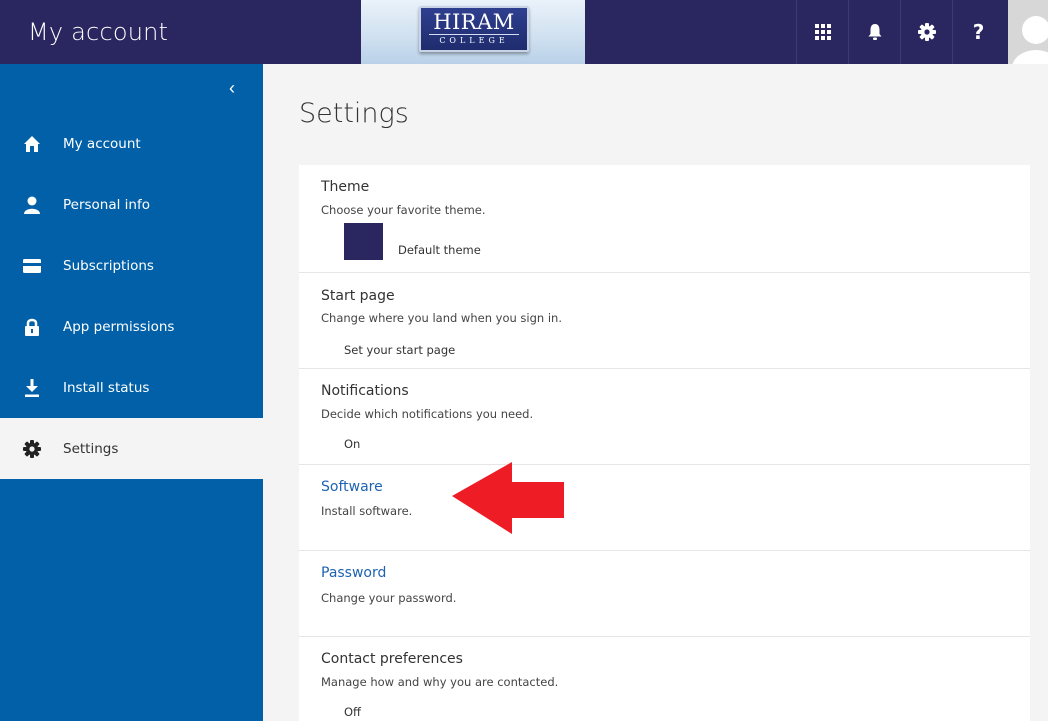 The image size is (1048, 721). What do you see at coordinates (352, 444) in the screenshot?
I see `notifications-value: On` at bounding box center [352, 444].